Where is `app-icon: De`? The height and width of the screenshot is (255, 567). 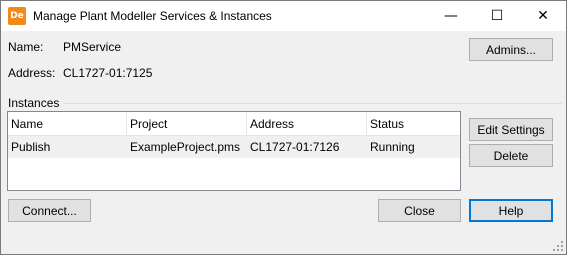 app-icon: De is located at coordinates (17, 16).